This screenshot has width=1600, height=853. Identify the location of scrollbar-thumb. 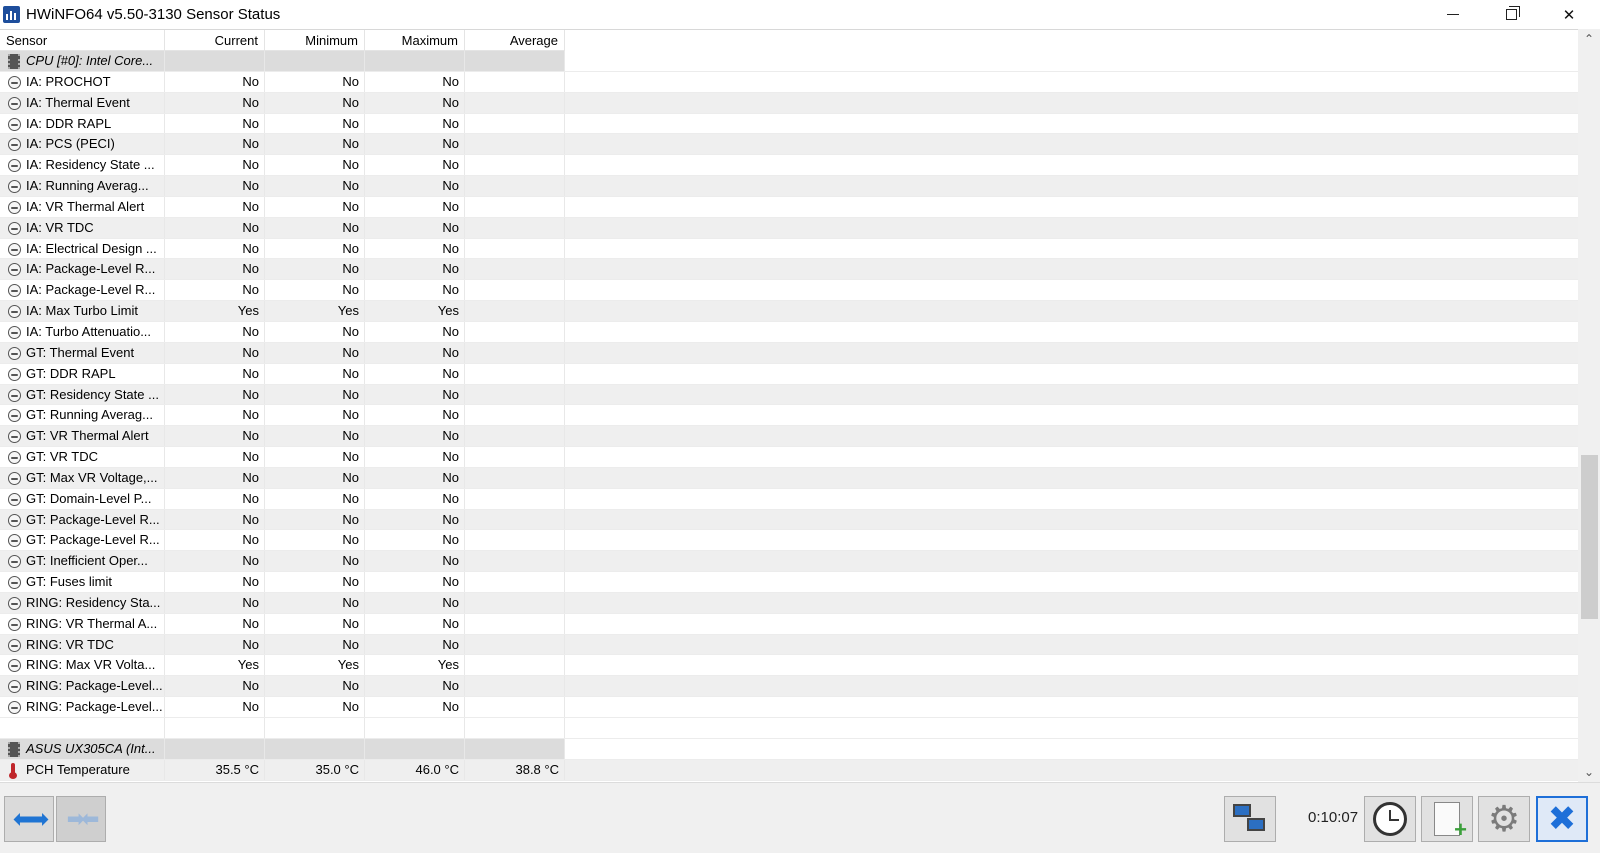
(1589, 537).